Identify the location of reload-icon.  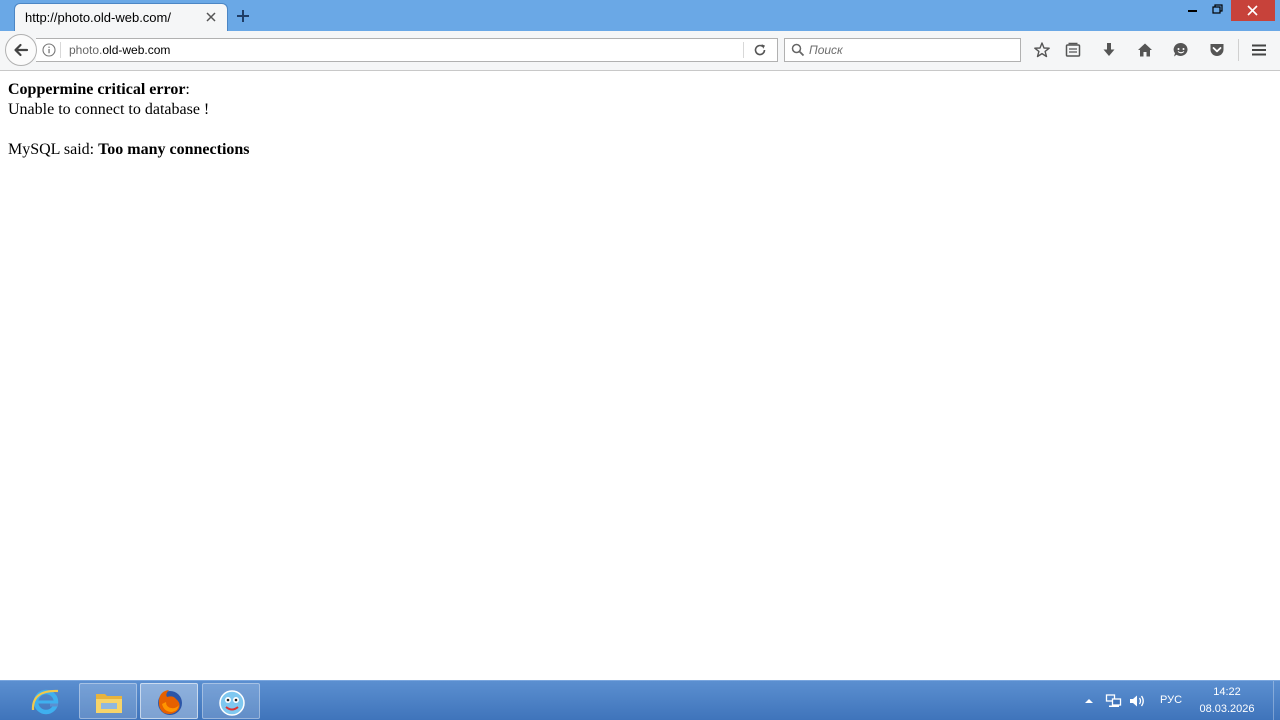
(760, 50).